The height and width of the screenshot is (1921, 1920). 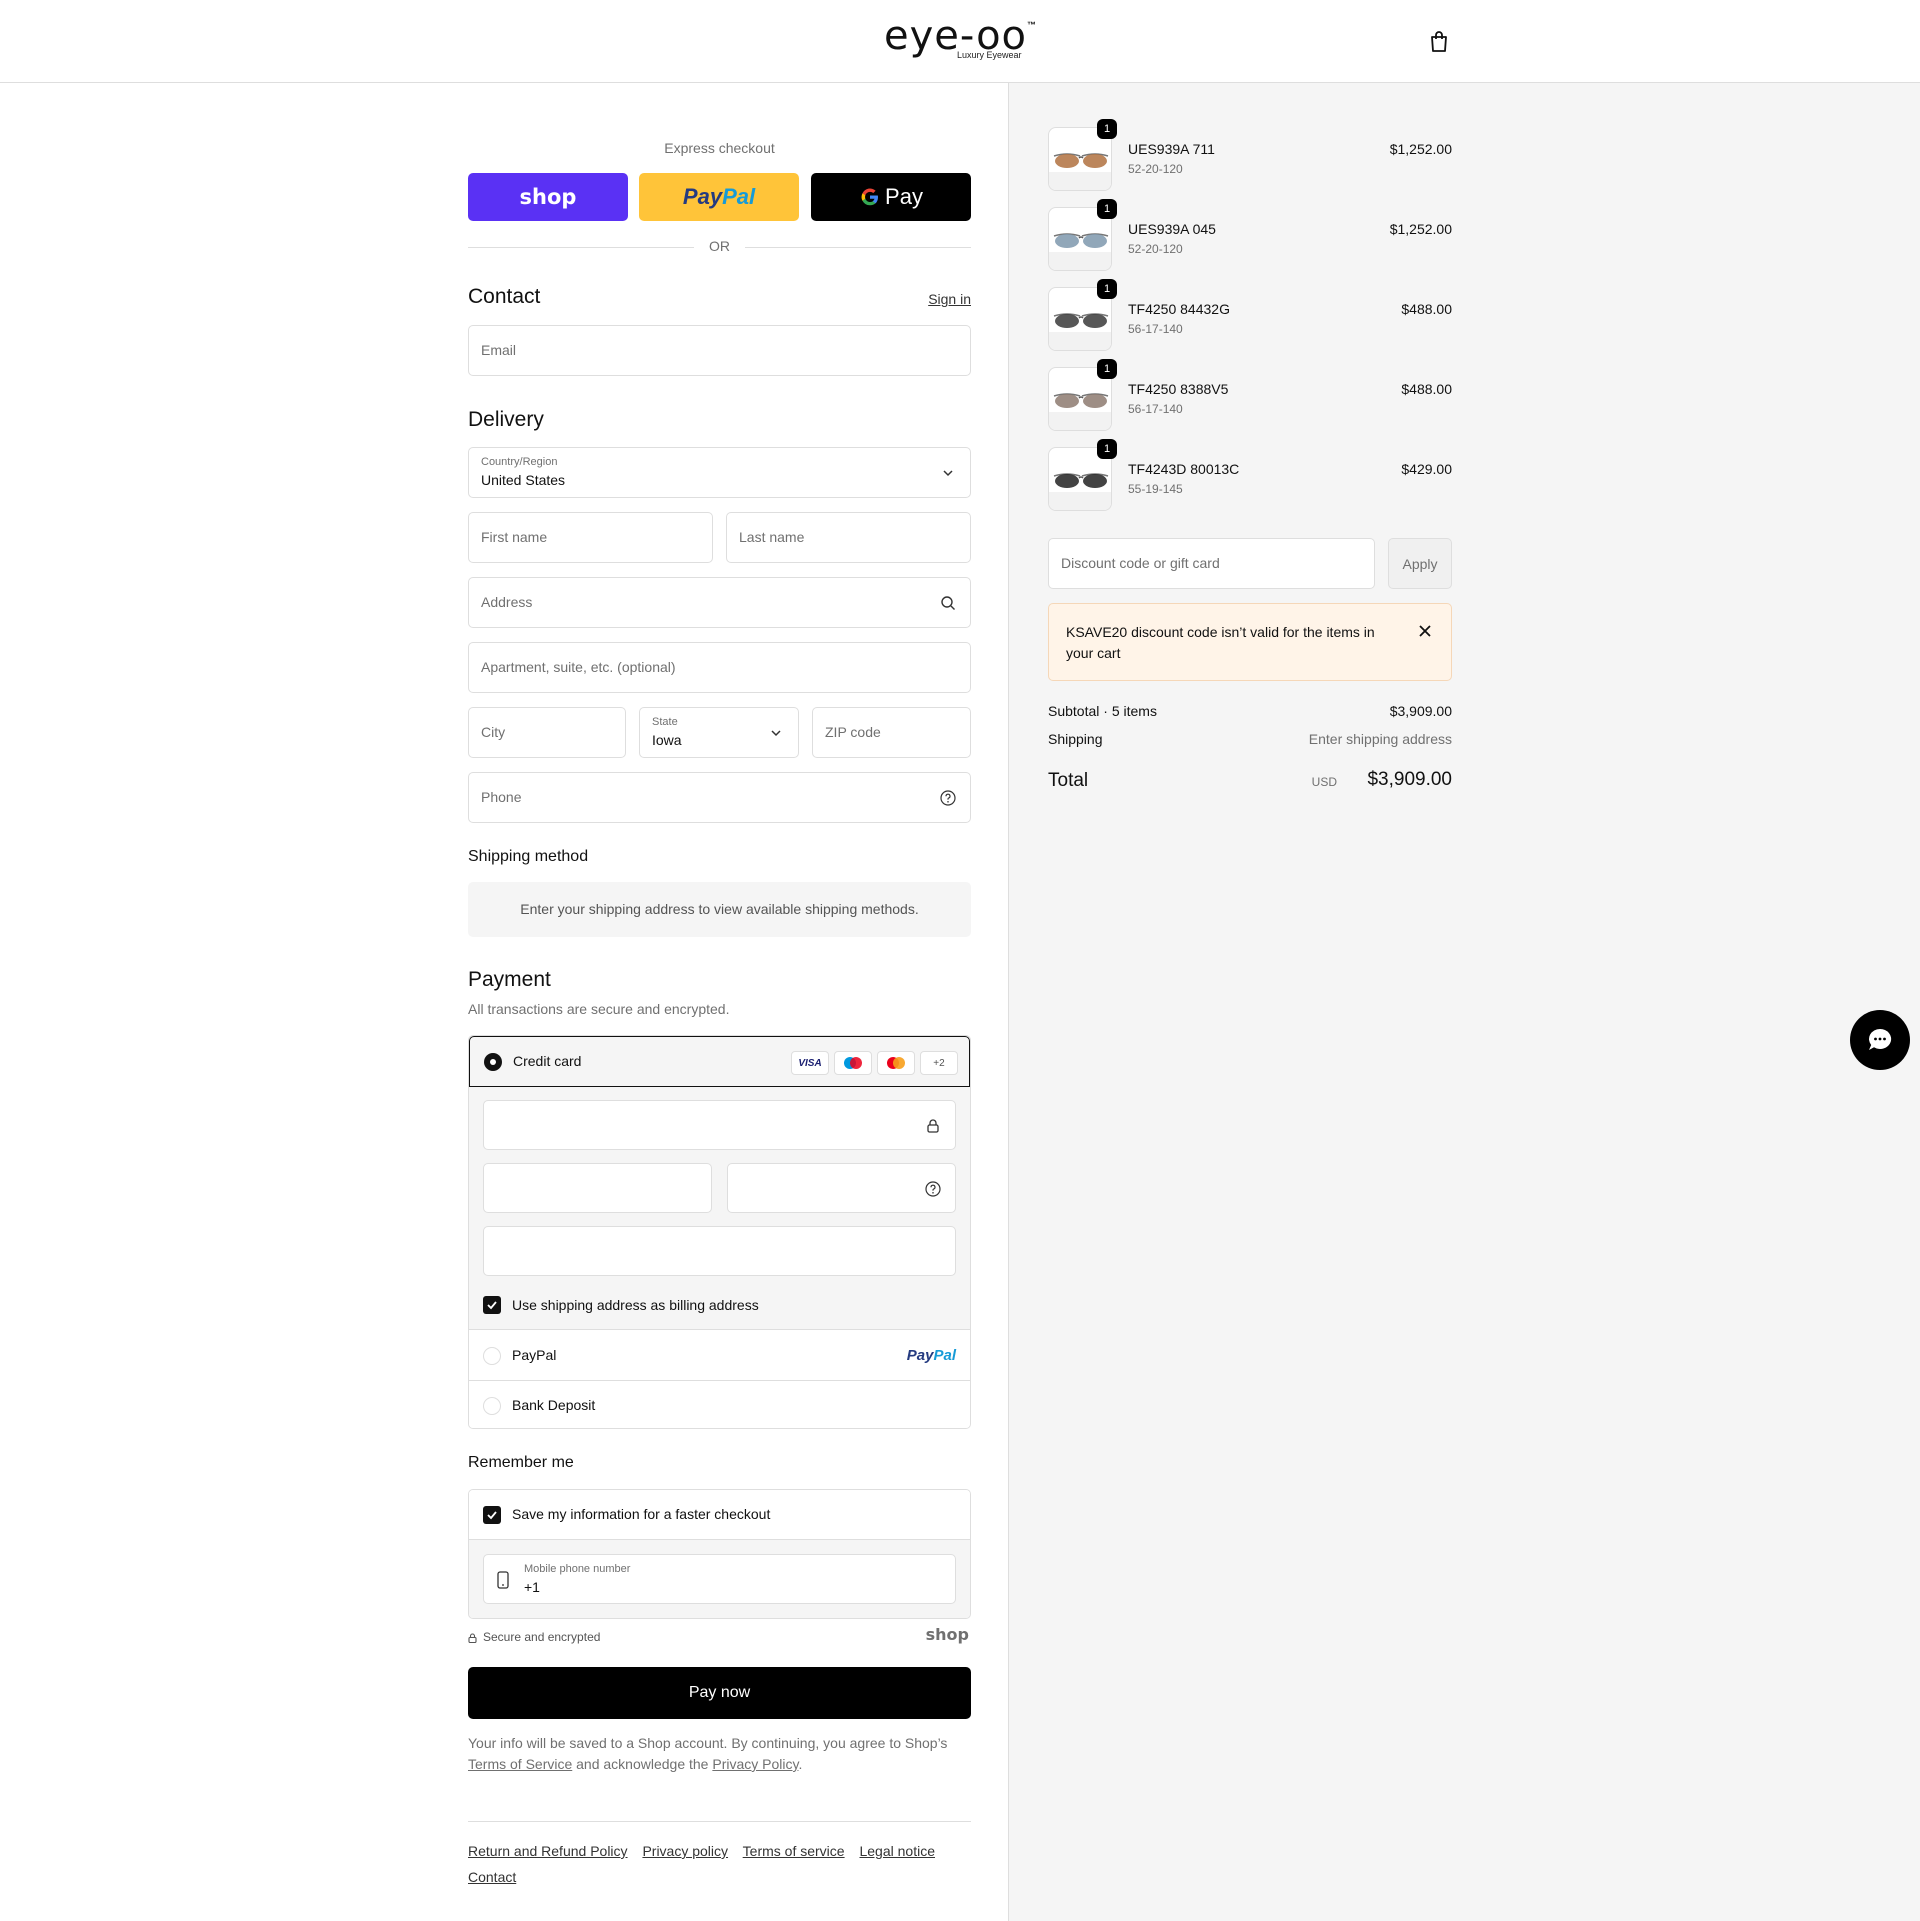 I want to click on sign-in-link: Sign in, so click(x=949, y=299).